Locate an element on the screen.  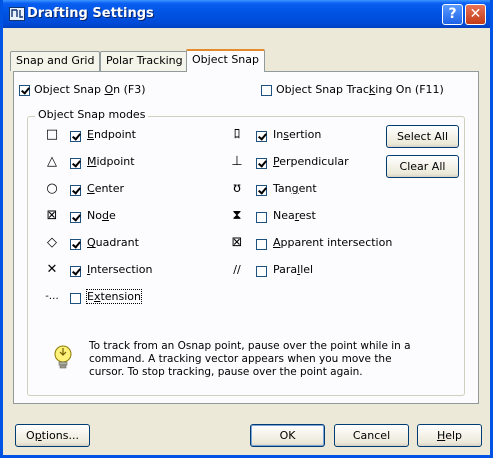
help-title-button: ? is located at coordinates (452, 14).